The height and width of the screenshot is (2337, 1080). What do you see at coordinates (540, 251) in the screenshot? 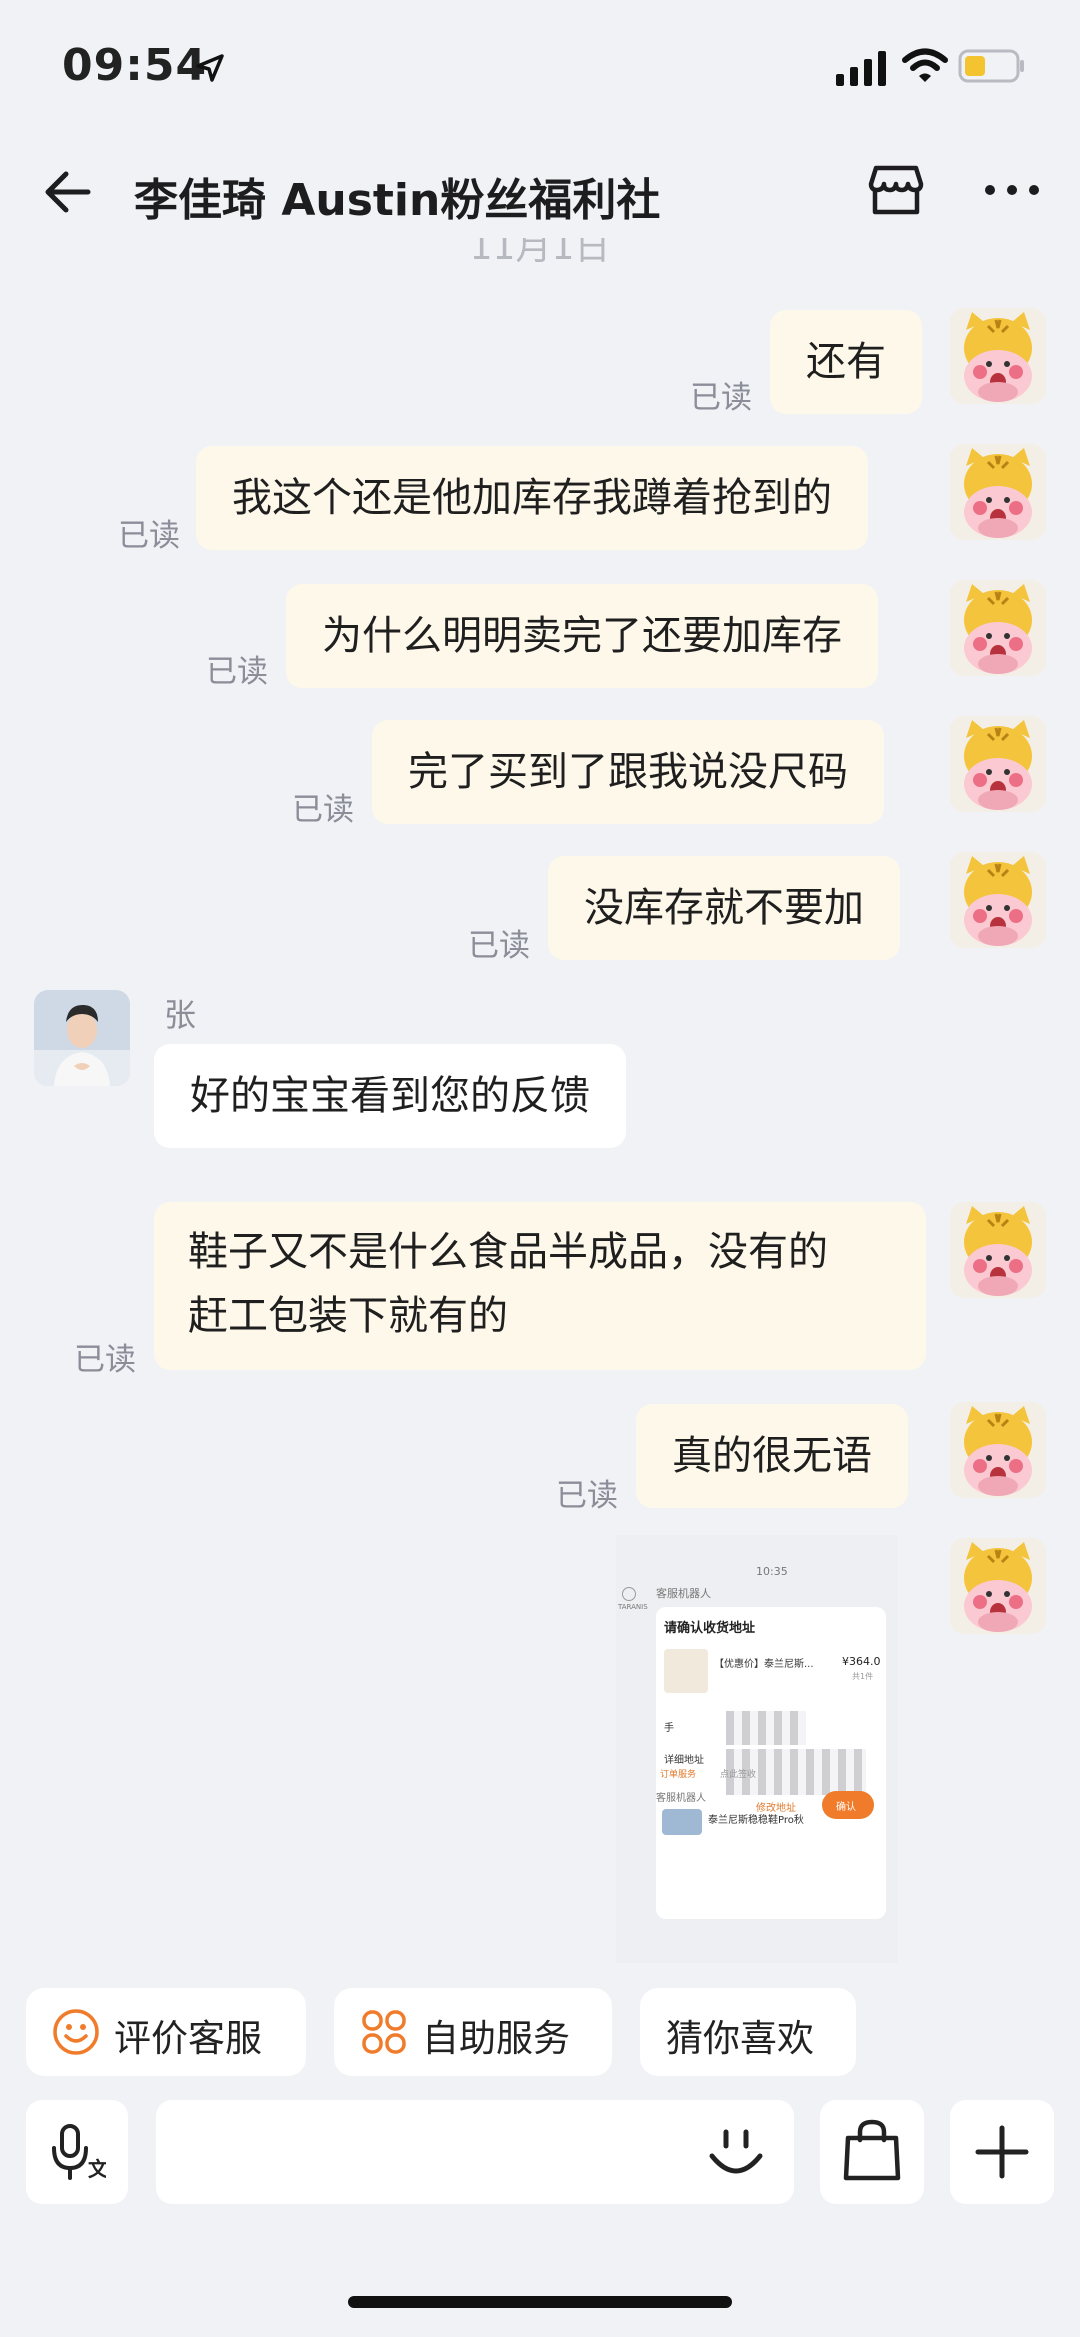
I see `chat-timestamp: 11月1日 10:22` at bounding box center [540, 251].